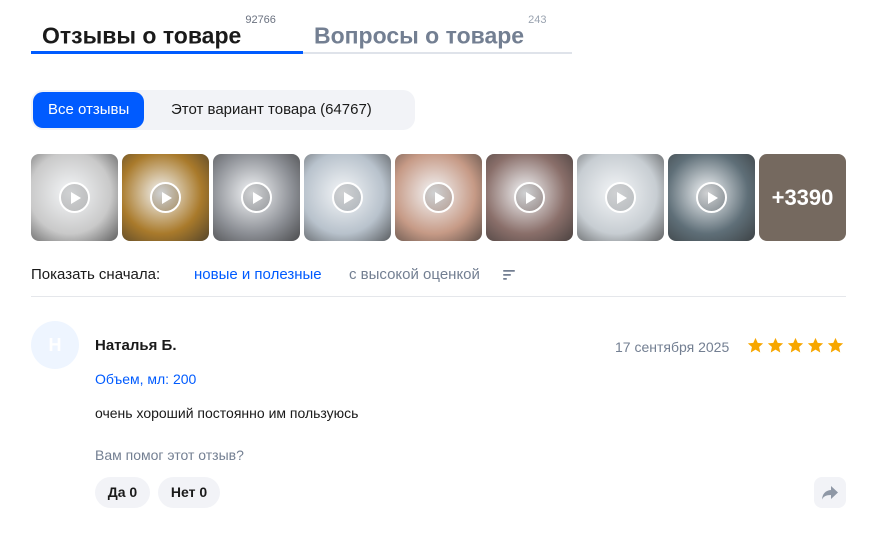  I want to click on review-text: очень хороший постоянно им пользуюсь, so click(227, 413).